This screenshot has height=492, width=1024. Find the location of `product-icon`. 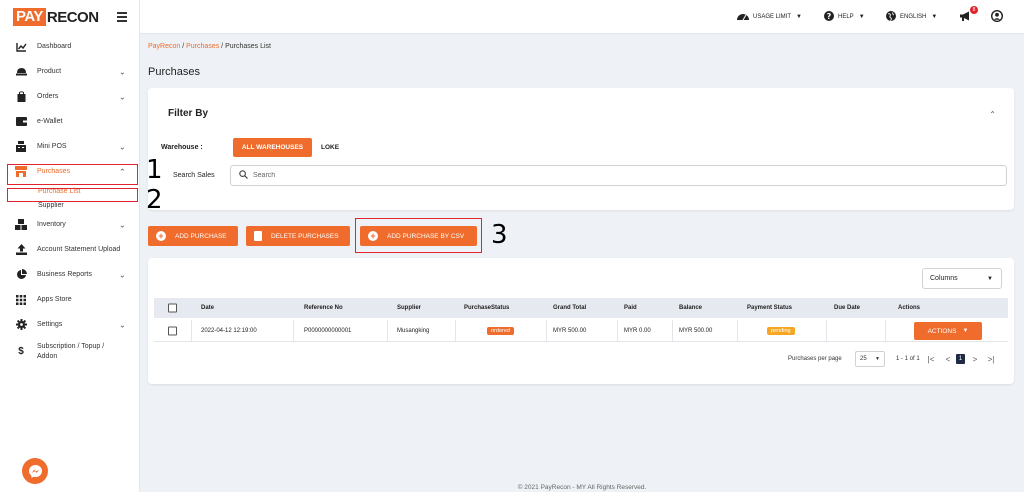

product-icon is located at coordinates (21, 72).